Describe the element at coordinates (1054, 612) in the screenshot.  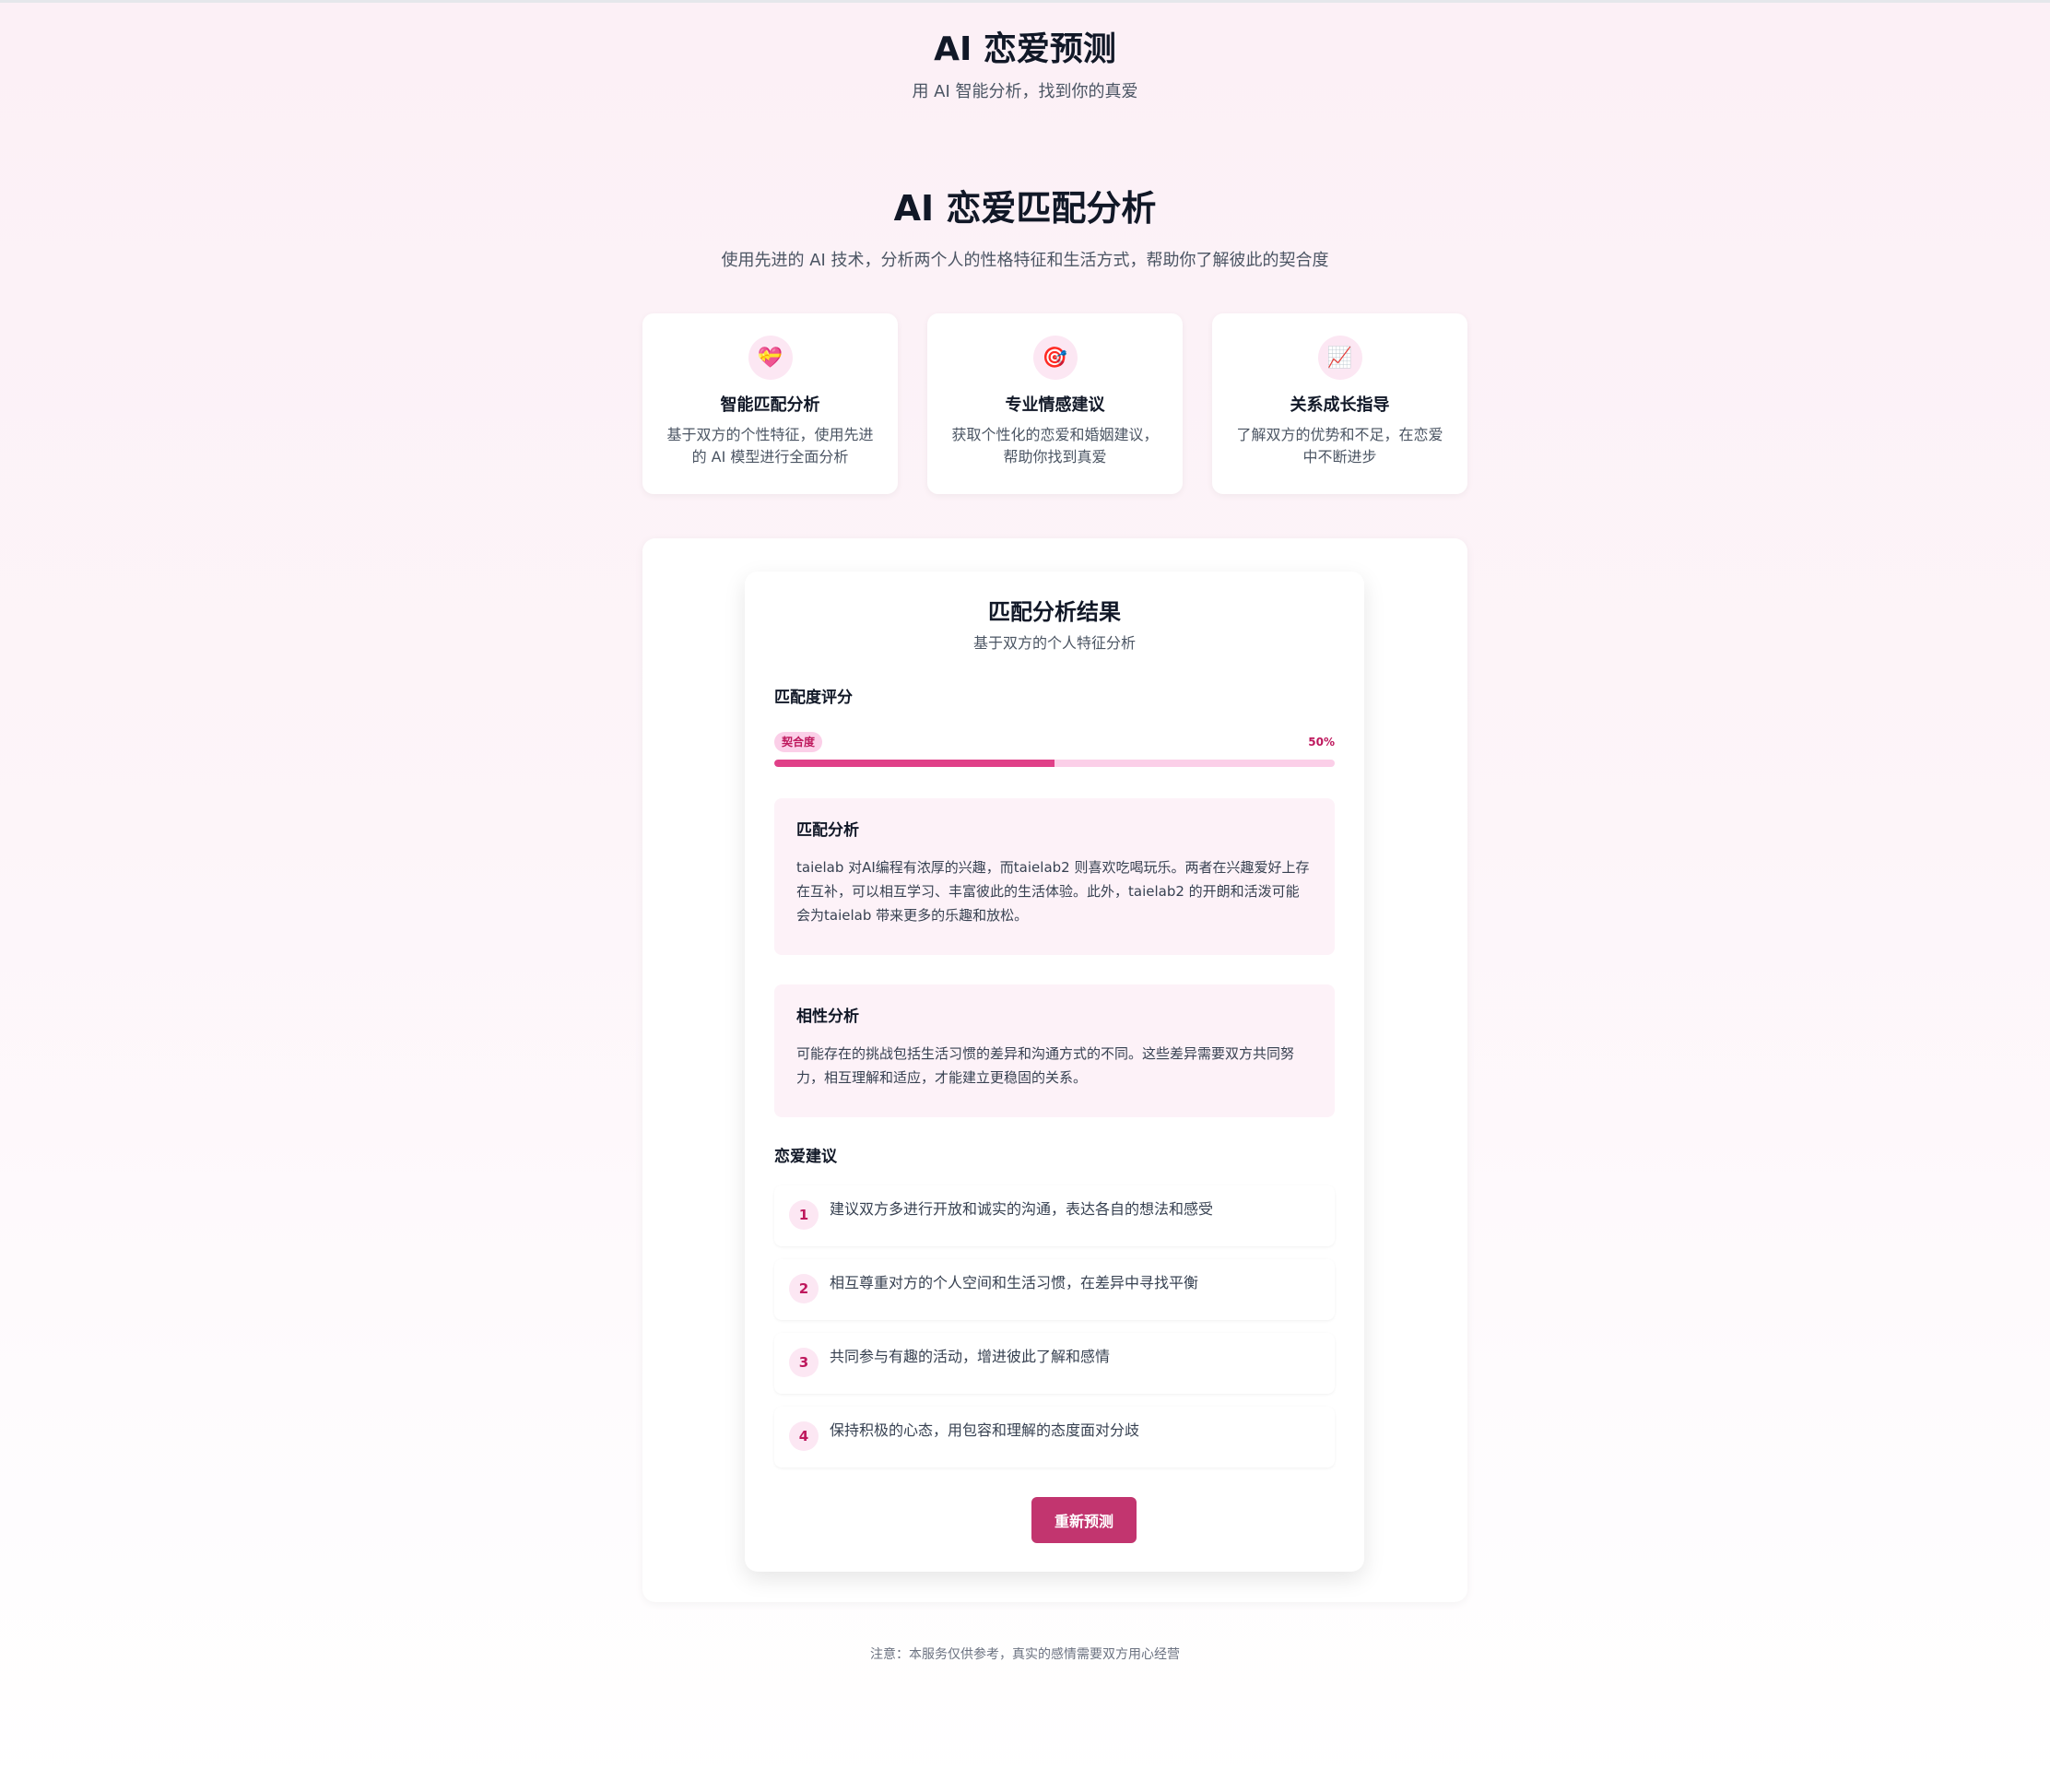
I see `result-title: 匹配分析结果` at that location.